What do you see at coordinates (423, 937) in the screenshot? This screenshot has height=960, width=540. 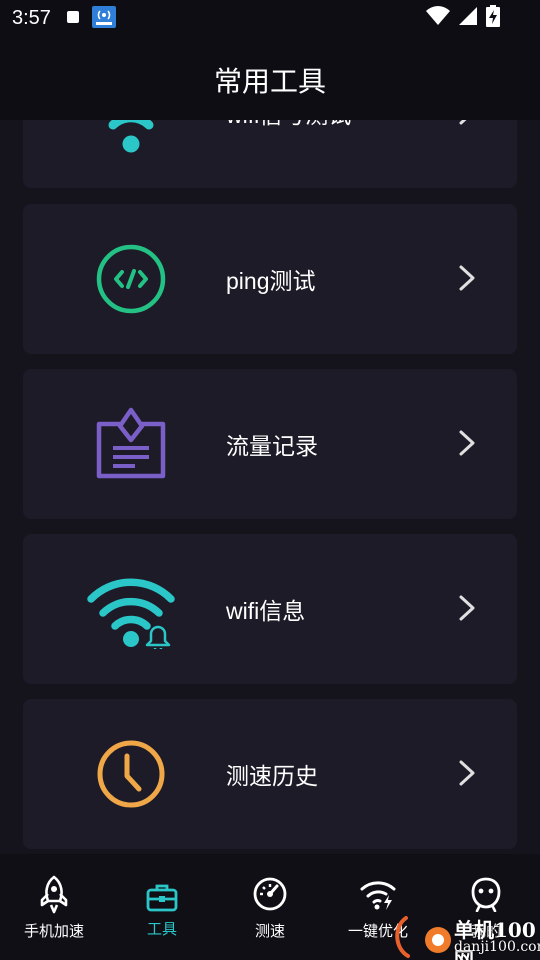 I see `watermark-logo-icon` at bounding box center [423, 937].